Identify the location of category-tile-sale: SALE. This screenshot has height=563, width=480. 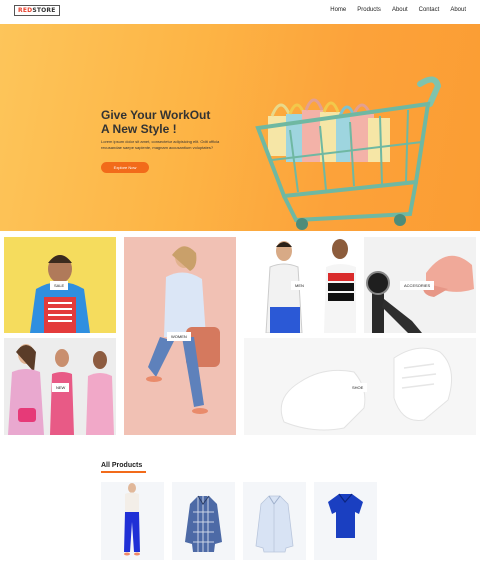
(60, 285).